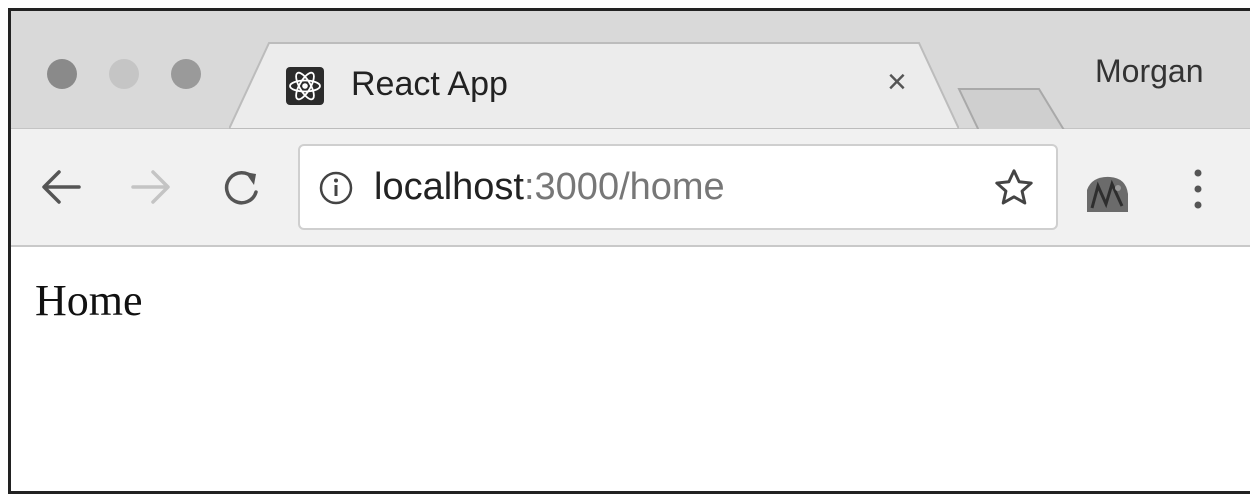  What do you see at coordinates (336, 188) in the screenshot?
I see `info-icon` at bounding box center [336, 188].